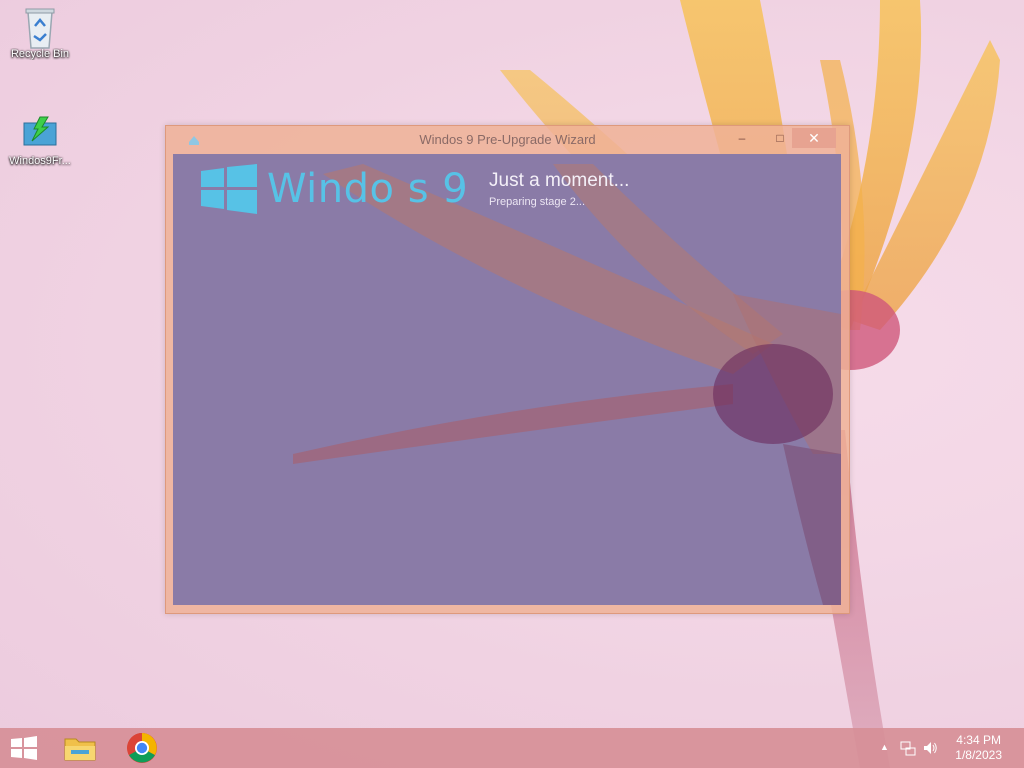 The image size is (1024, 768). What do you see at coordinates (908, 749) in the screenshot?
I see `network-icon` at bounding box center [908, 749].